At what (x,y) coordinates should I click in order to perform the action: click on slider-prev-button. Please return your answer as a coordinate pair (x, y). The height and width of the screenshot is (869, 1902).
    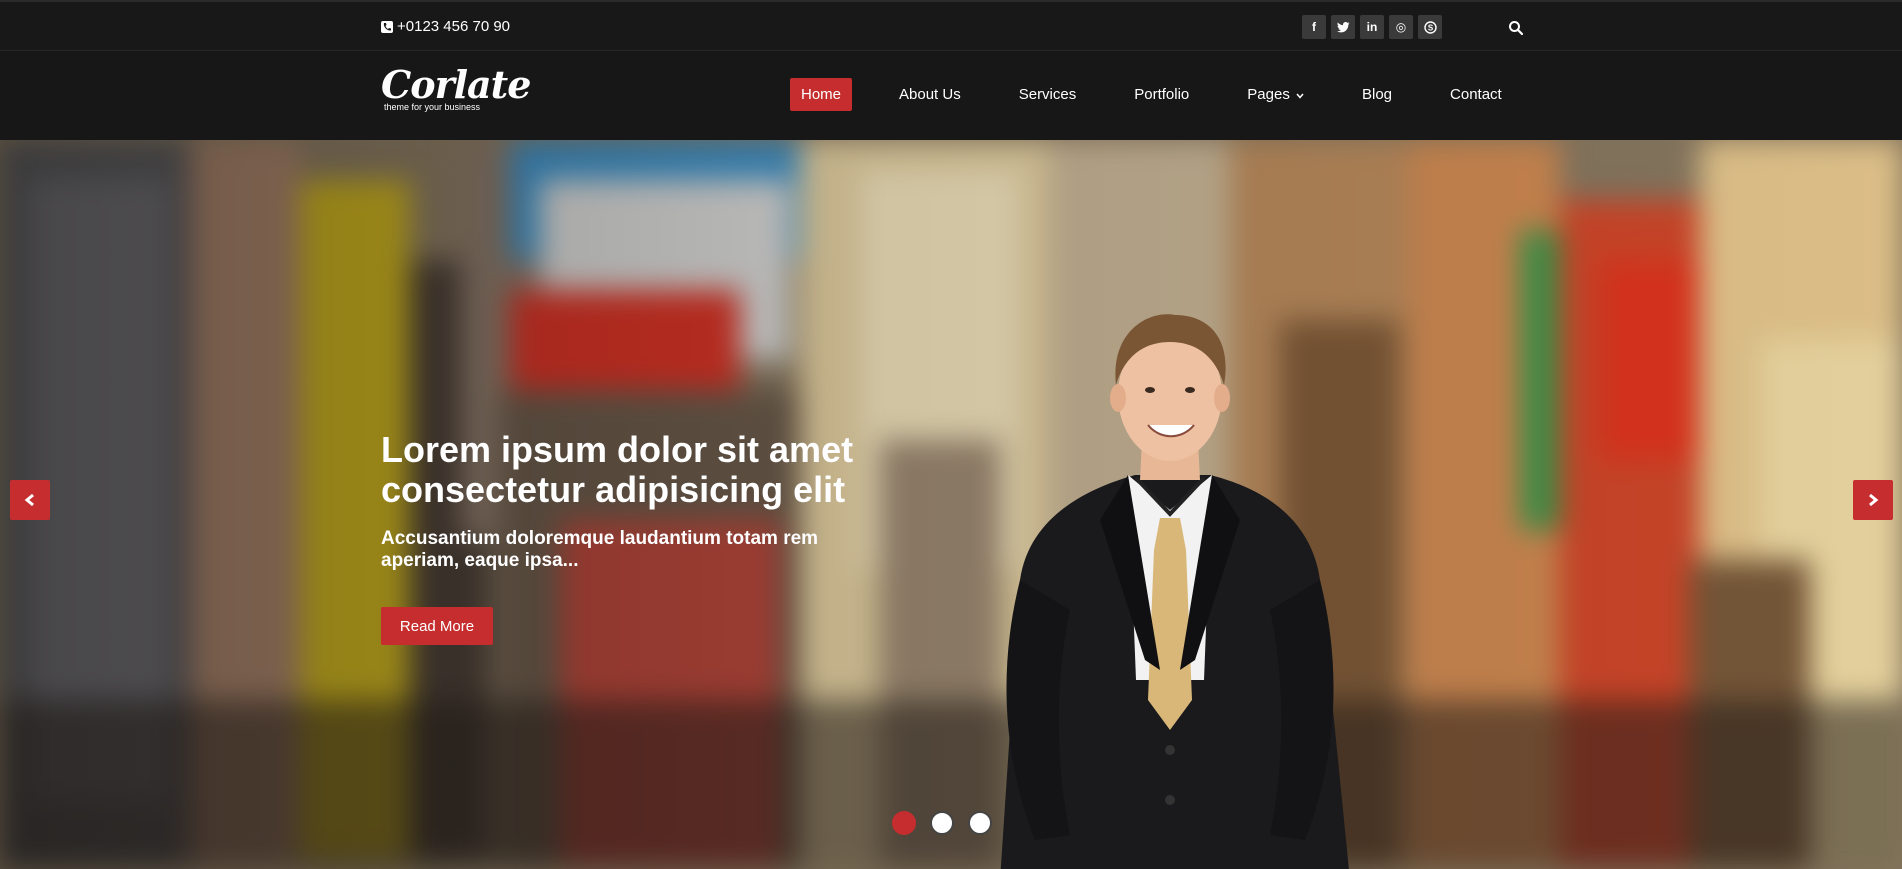
    Looking at the image, I should click on (30, 500).